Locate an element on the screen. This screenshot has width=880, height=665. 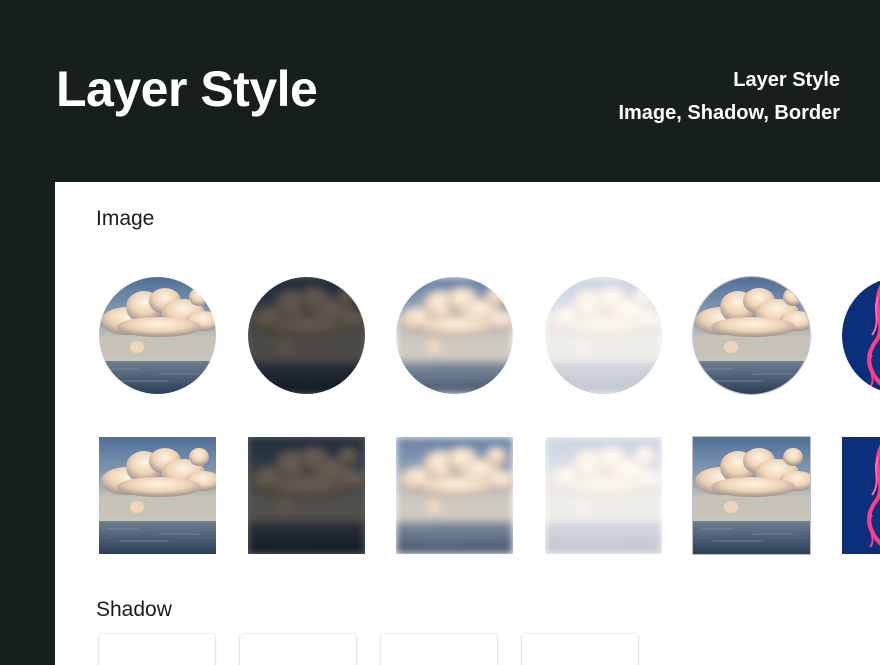
image-square-blur is located at coordinates (454, 495).